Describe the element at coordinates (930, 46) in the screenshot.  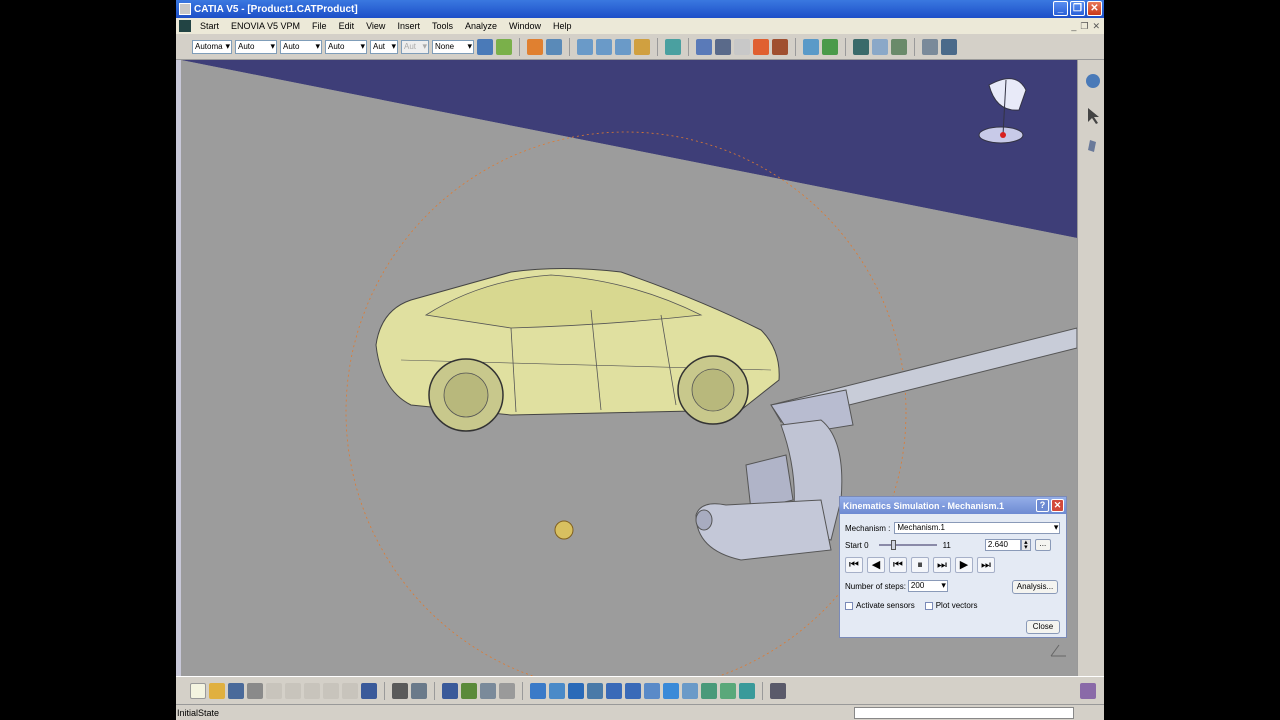
I see `measure-icon` at that location.